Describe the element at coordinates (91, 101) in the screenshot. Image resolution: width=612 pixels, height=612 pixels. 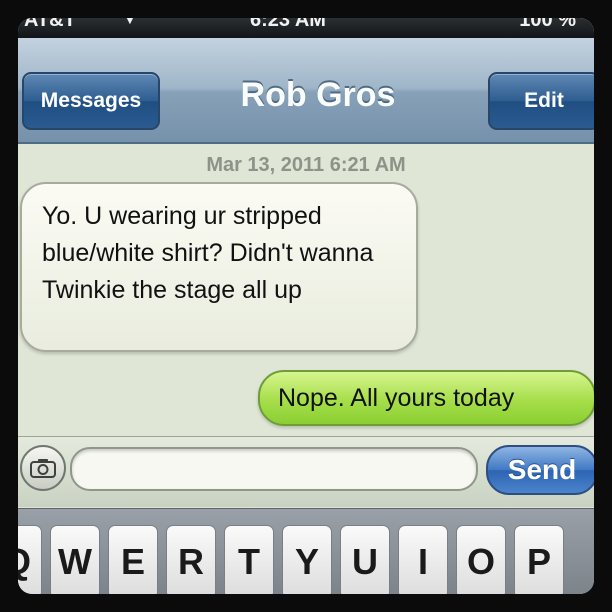
I see `messages-back-button: Messages` at that location.